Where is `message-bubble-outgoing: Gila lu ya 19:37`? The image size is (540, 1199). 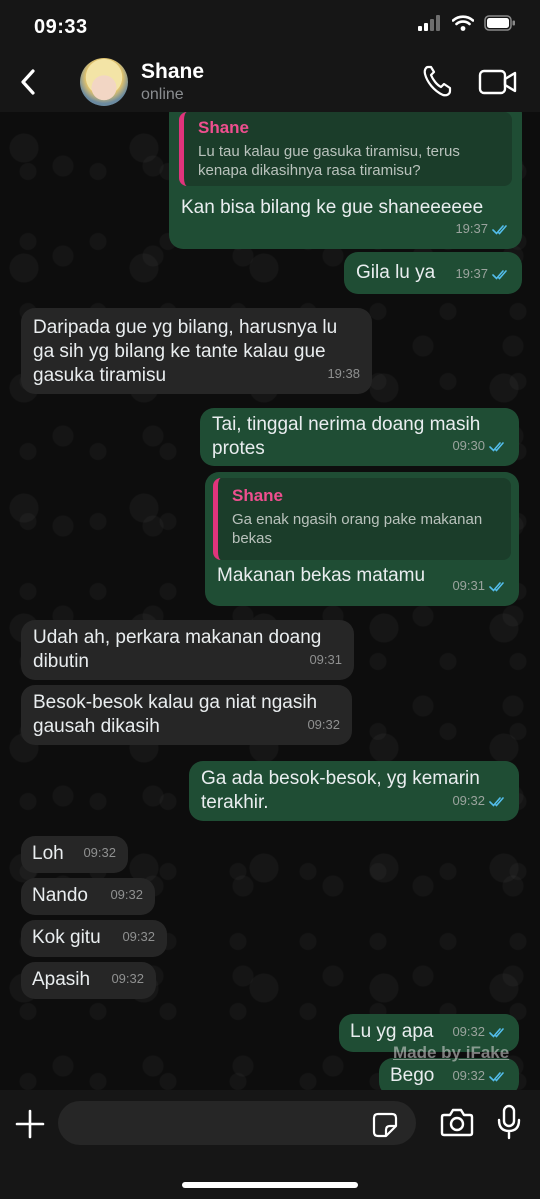 message-bubble-outgoing: Gila lu ya 19:37 is located at coordinates (433, 273).